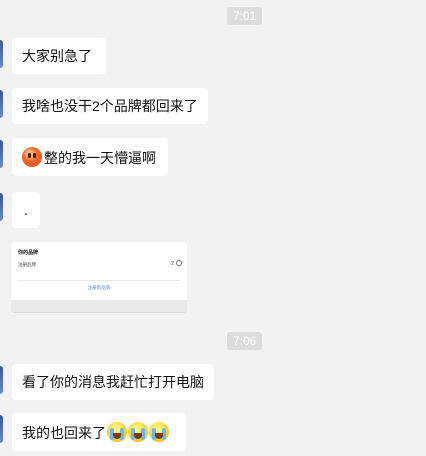 This screenshot has width=426, height=456. What do you see at coordinates (100, 158) in the screenshot?
I see `message-text: 整的我一天懵逼啊` at bounding box center [100, 158].